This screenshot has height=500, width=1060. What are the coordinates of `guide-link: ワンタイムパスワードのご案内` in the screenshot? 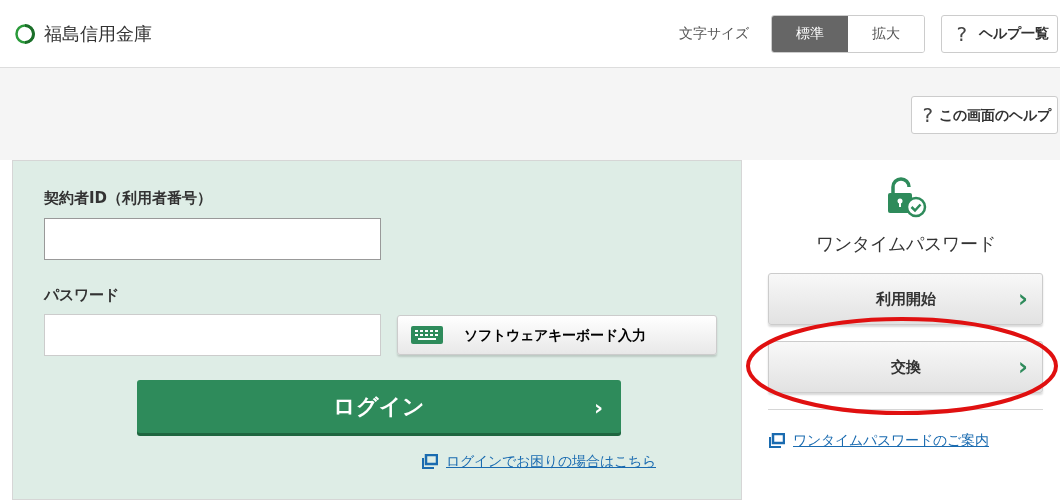 It's located at (891, 440).